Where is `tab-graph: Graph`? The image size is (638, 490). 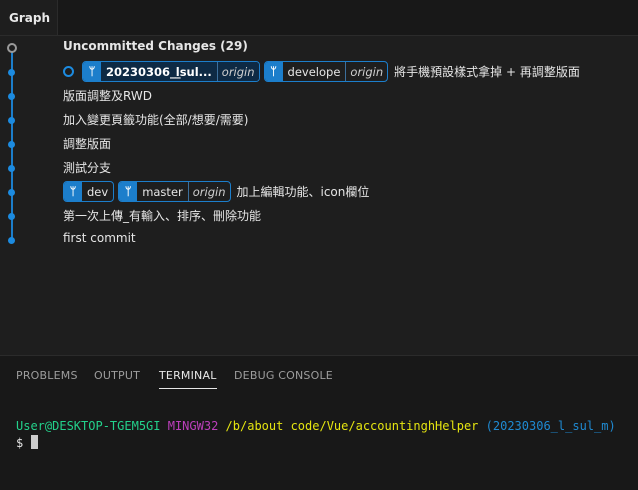
tab-graph: Graph is located at coordinates (29, 17).